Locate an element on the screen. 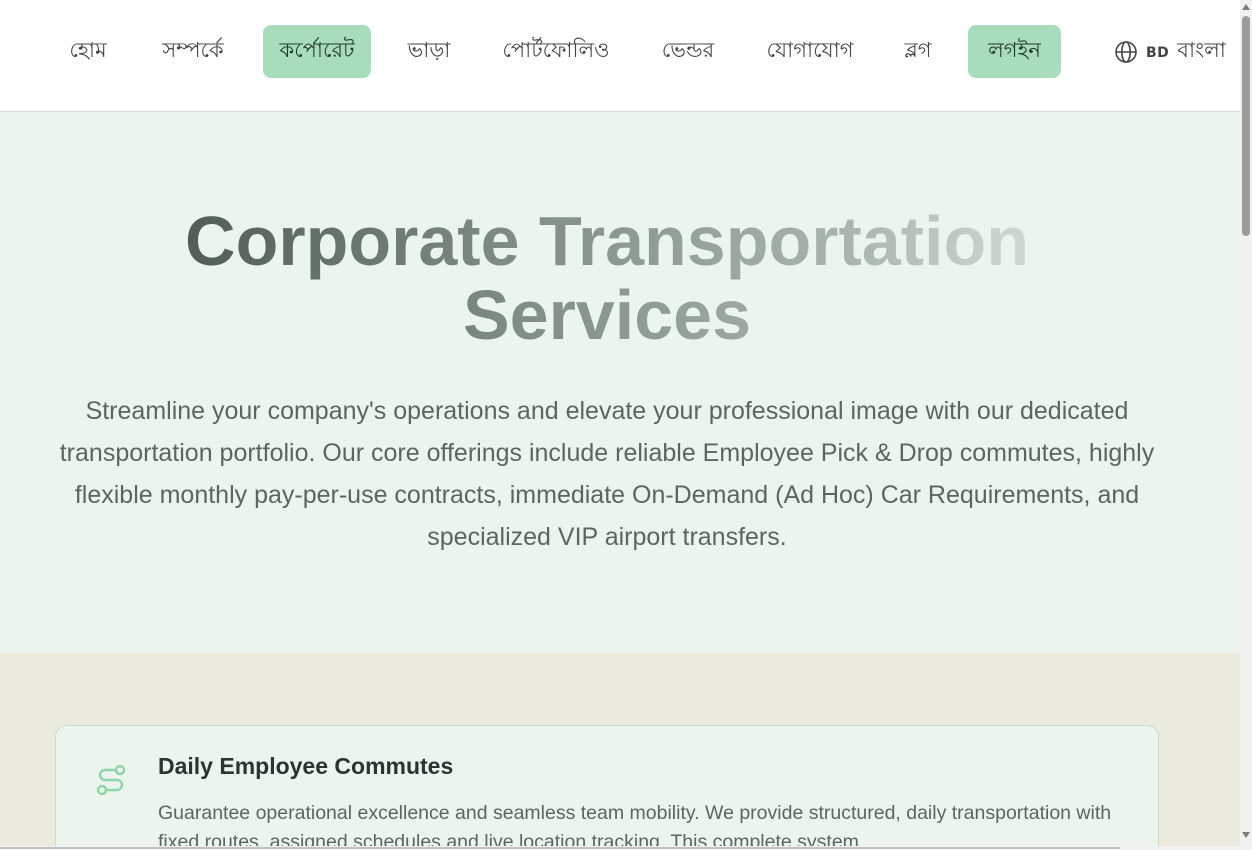 Image resolution: width=1252 pixels, height=850 pixels. vertical-scrollbar-thumb is located at coordinates (1246, 126).